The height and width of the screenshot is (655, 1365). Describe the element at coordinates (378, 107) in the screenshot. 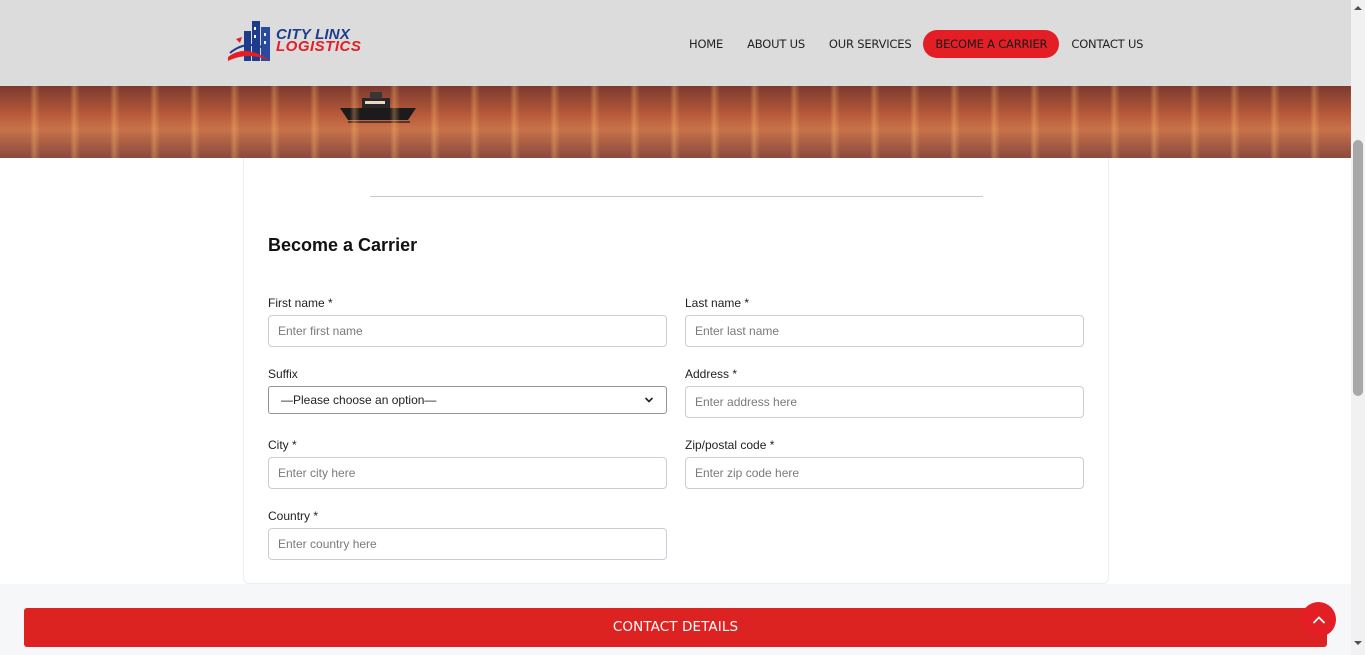

I see `boat-image` at that location.